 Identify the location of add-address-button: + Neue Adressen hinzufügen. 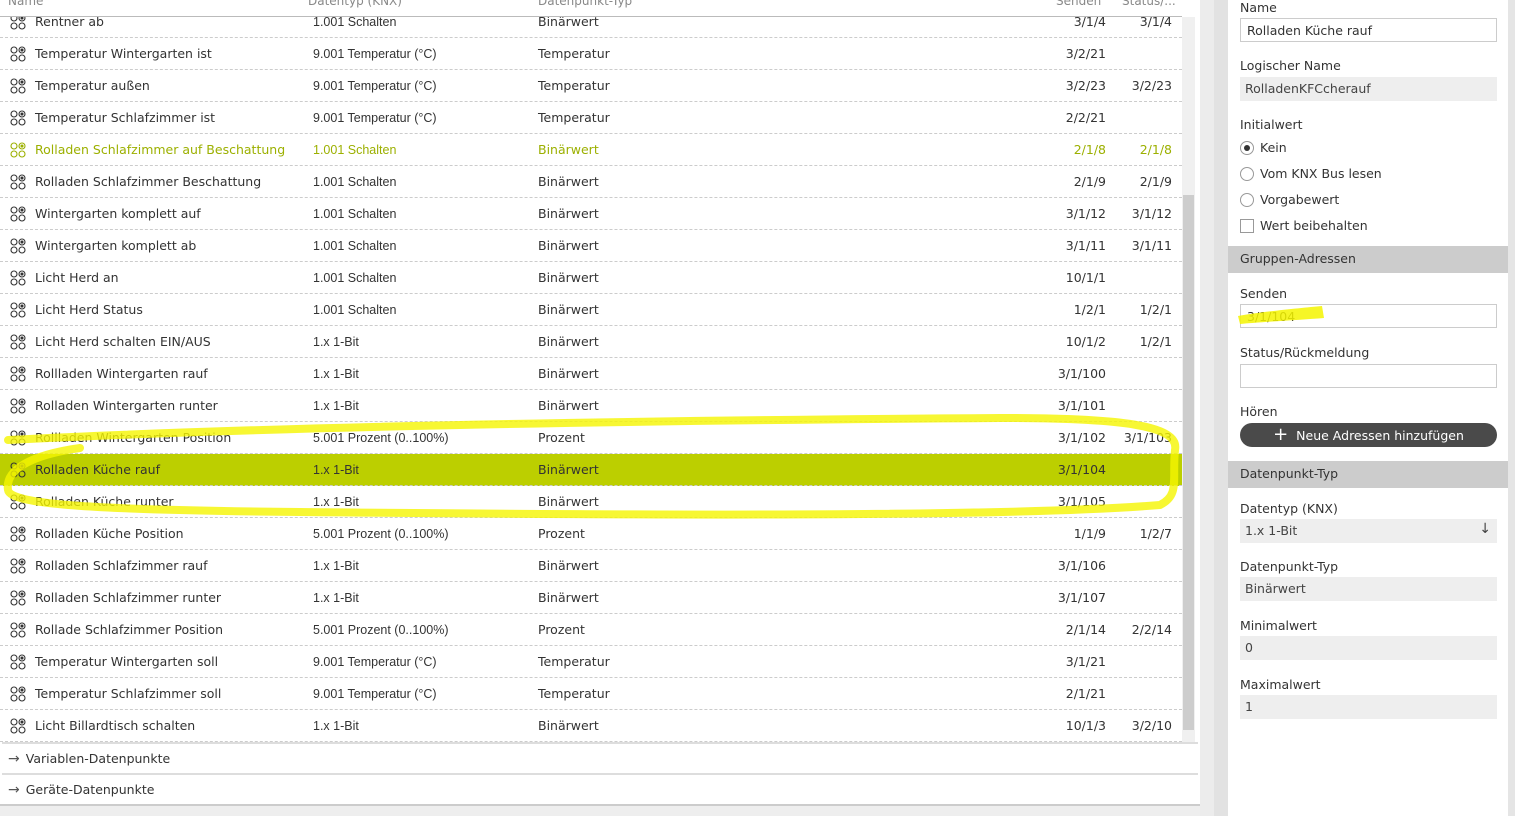
(1368, 435).